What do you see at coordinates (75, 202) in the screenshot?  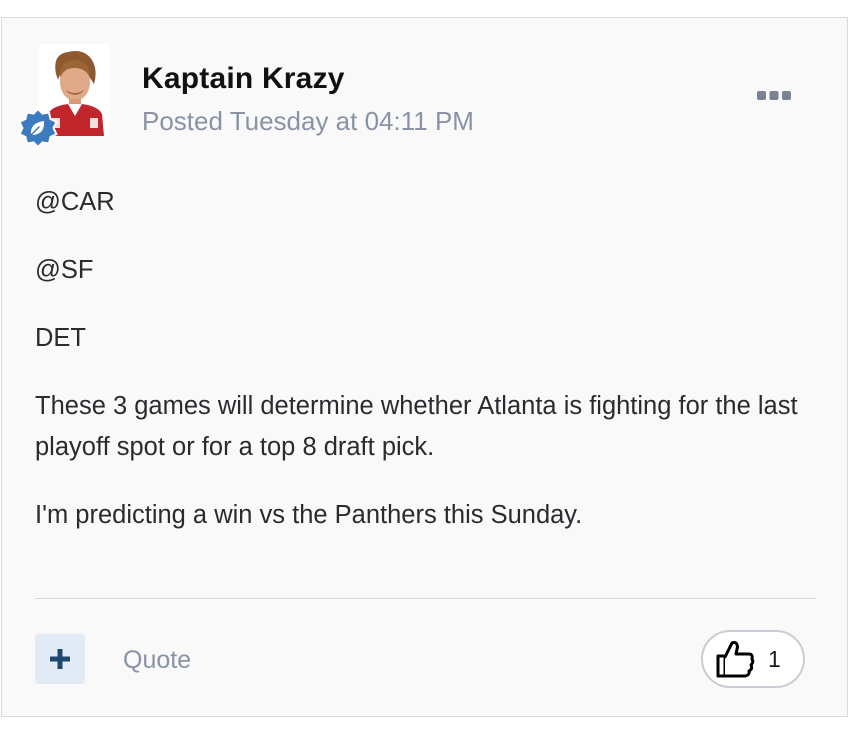 I see `post-paragraph: @CAR` at bounding box center [75, 202].